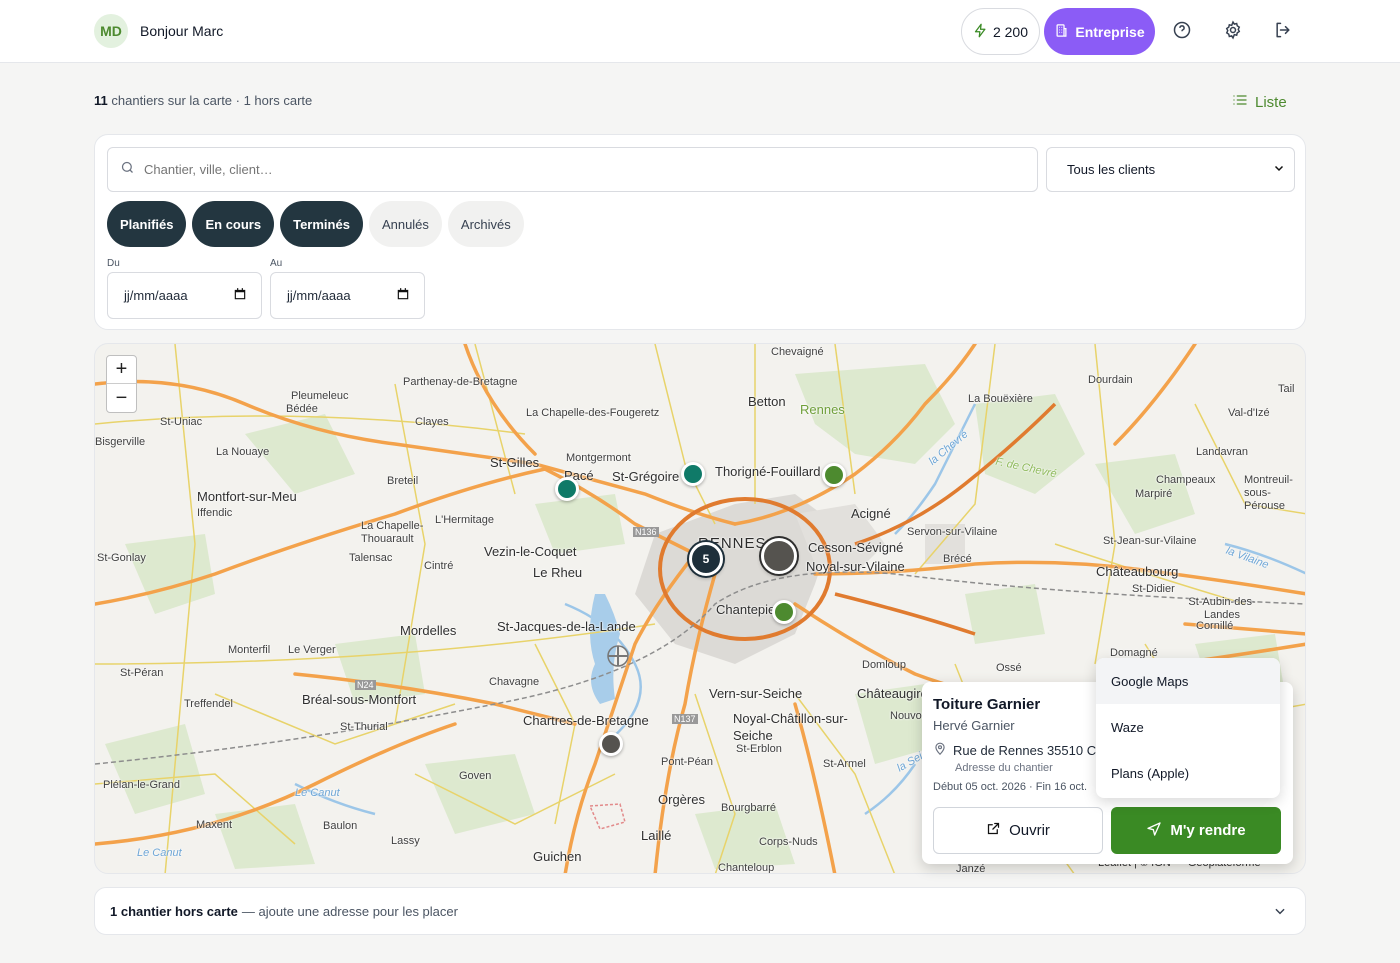 The image size is (1400, 963). What do you see at coordinates (746, 609) in the screenshot?
I see `place-label: Chantepie` at bounding box center [746, 609].